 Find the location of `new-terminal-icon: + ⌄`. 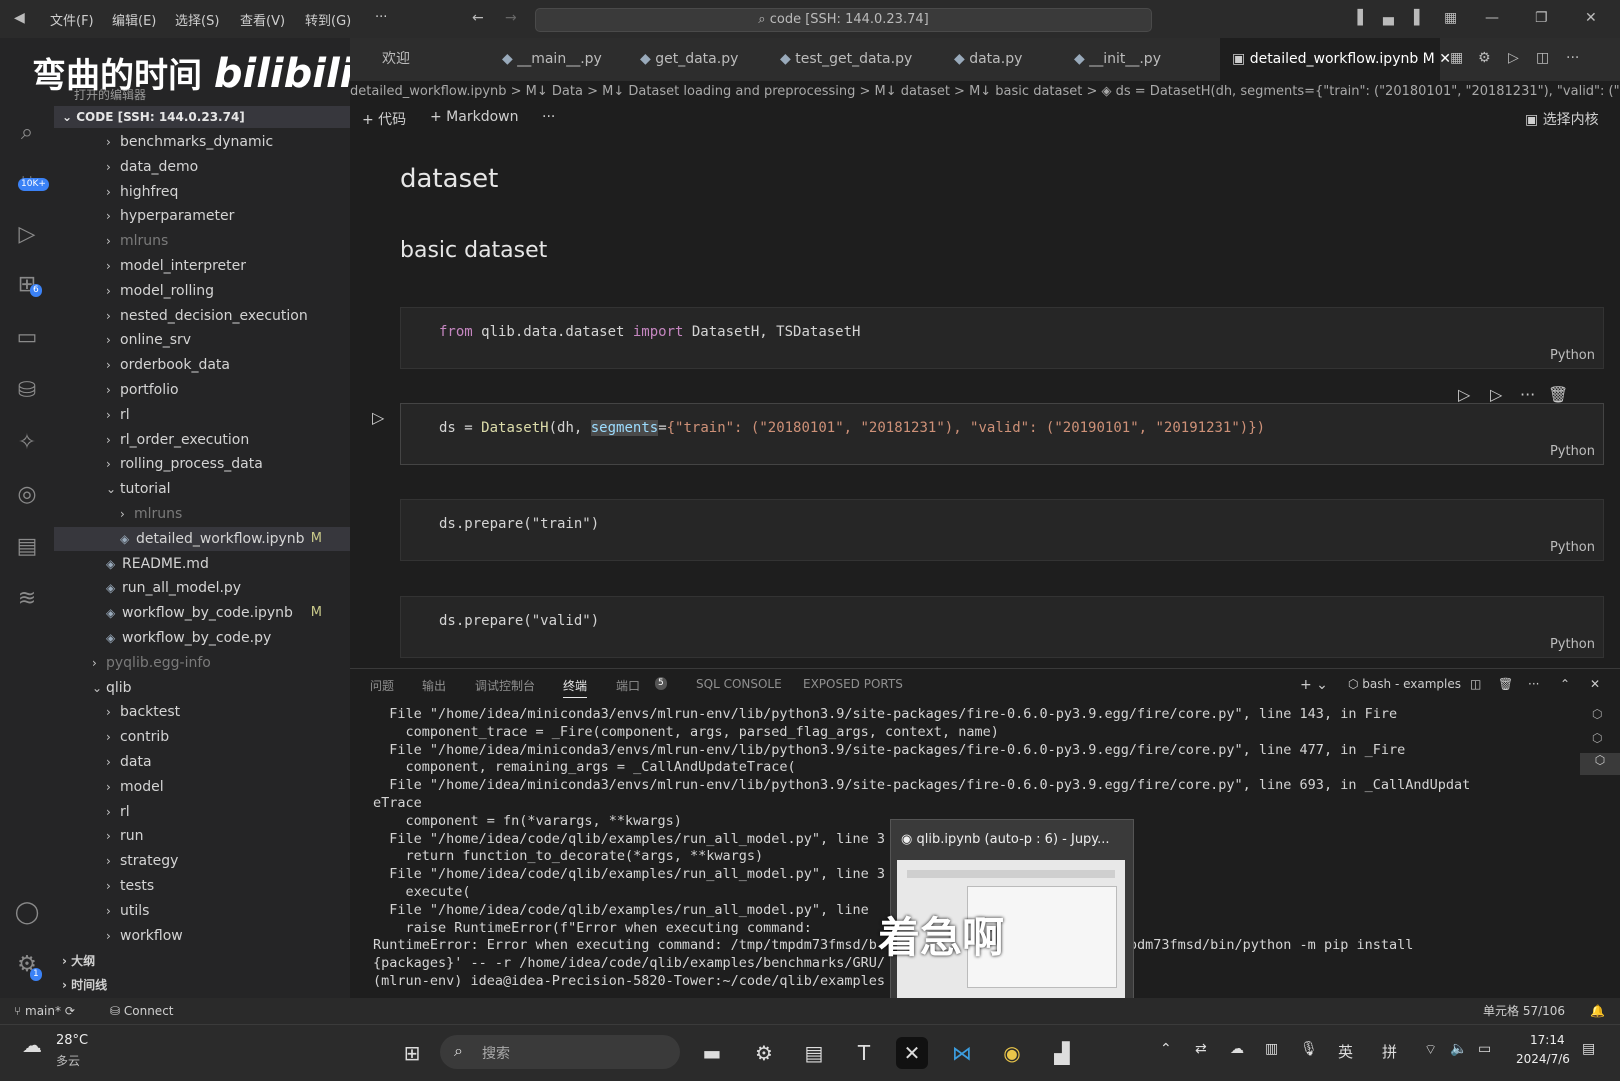

new-terminal-icon: + ⌄ is located at coordinates (1314, 685).